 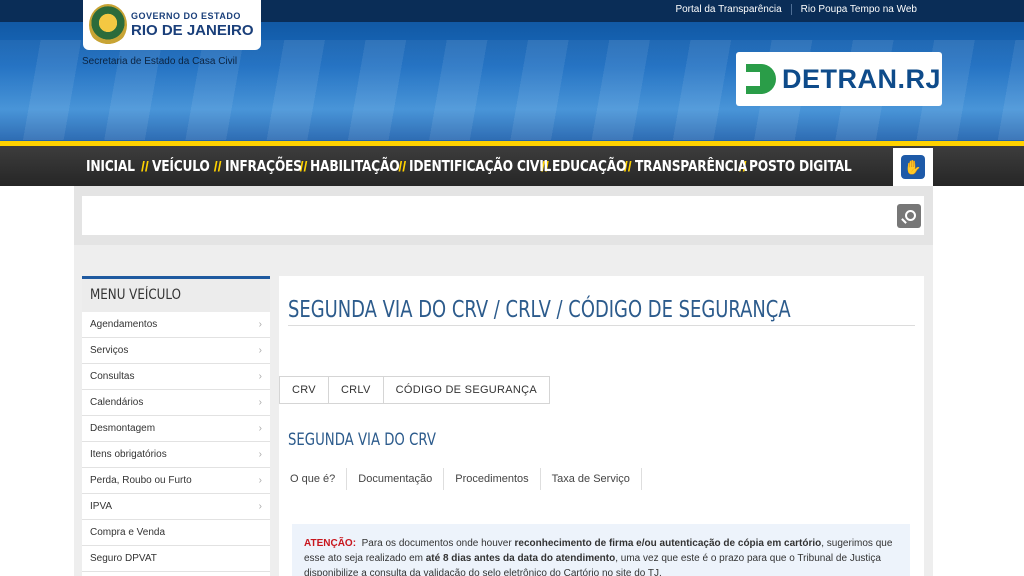 What do you see at coordinates (176, 403) in the screenshot?
I see `sidebar-item-calendarios: Calendários ›` at bounding box center [176, 403].